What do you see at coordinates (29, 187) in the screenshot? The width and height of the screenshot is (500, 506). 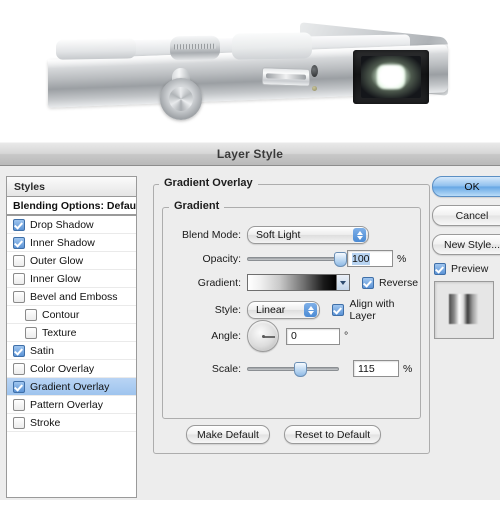 I see `styles-header-label: Styles` at bounding box center [29, 187].